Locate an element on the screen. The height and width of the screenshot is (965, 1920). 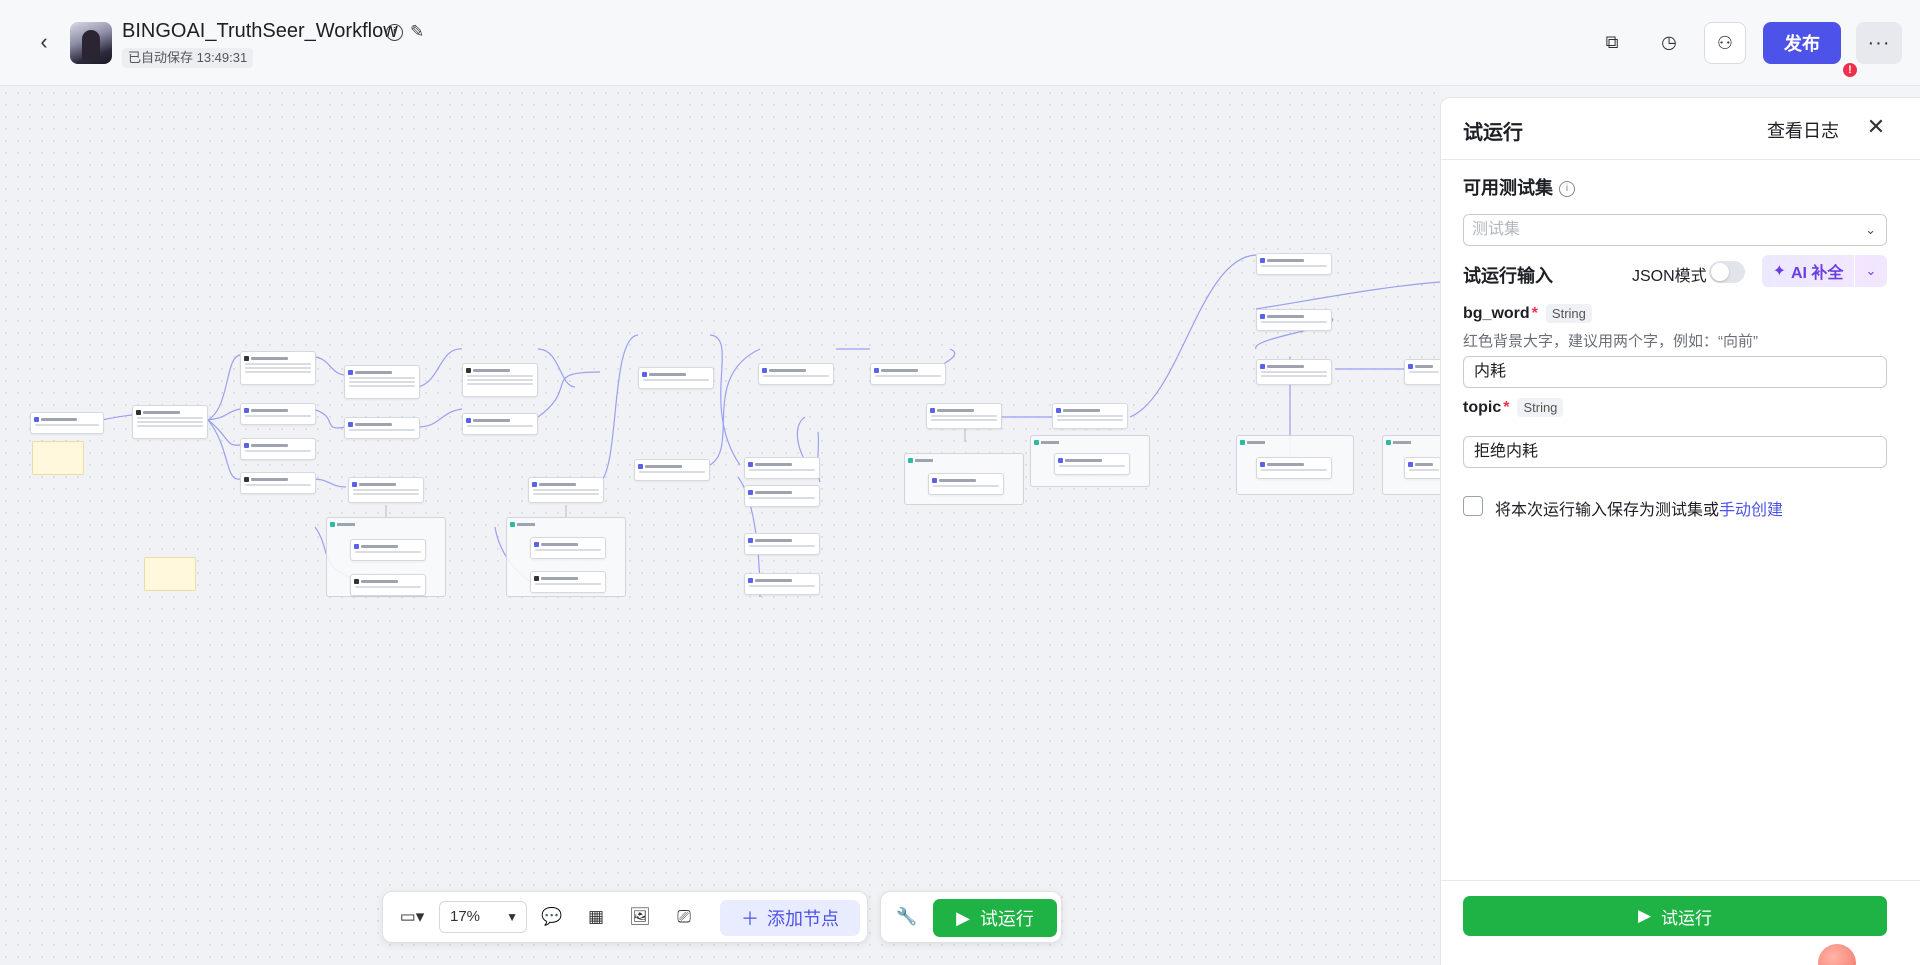
testset-label: 可用测试集 is located at coordinates (1508, 188).